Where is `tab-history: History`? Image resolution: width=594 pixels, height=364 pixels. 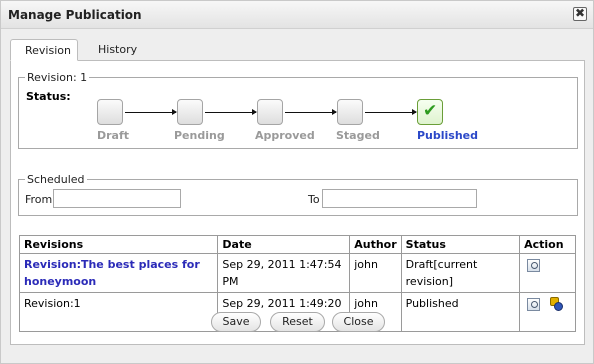 tab-history: History is located at coordinates (117, 50).